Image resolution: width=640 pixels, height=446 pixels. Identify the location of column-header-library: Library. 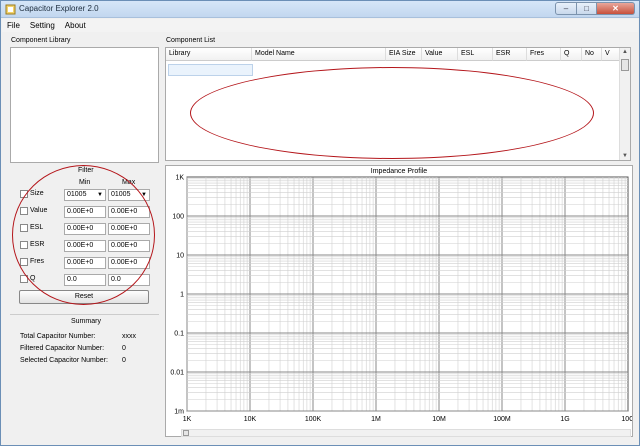
(209, 54).